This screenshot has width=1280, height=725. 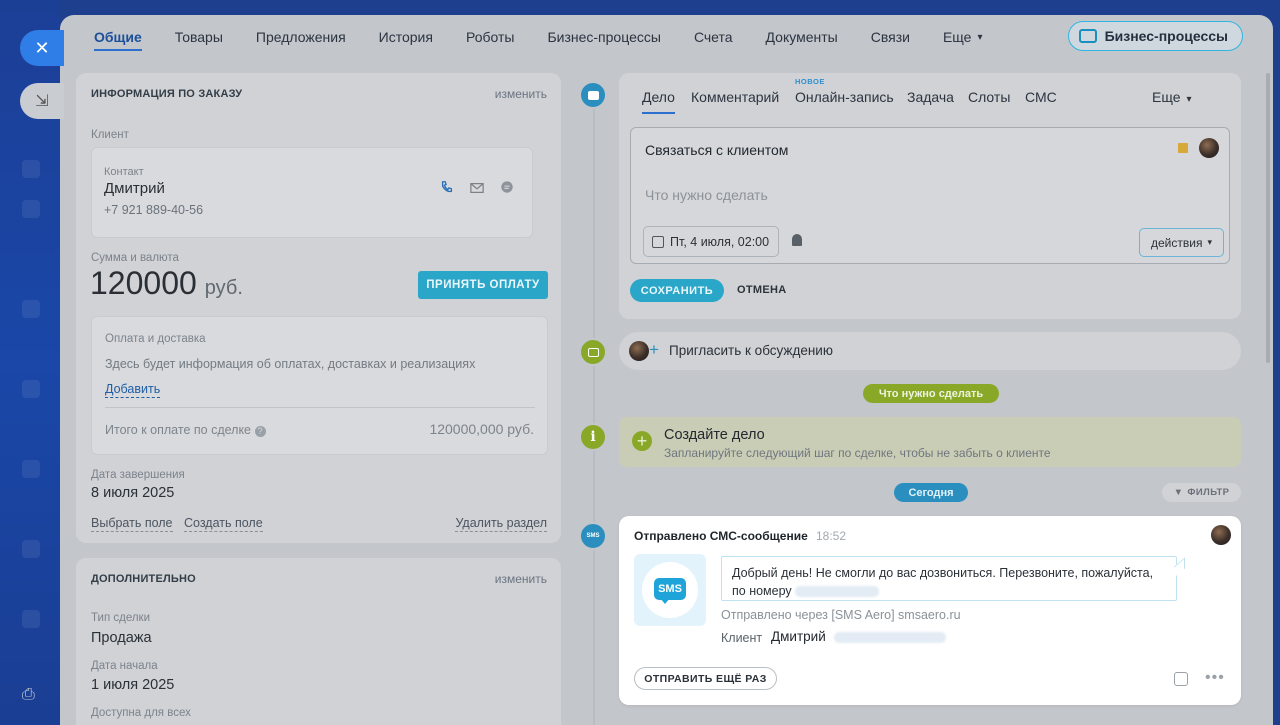 I want to click on message-icon, so click(x=593, y=95).